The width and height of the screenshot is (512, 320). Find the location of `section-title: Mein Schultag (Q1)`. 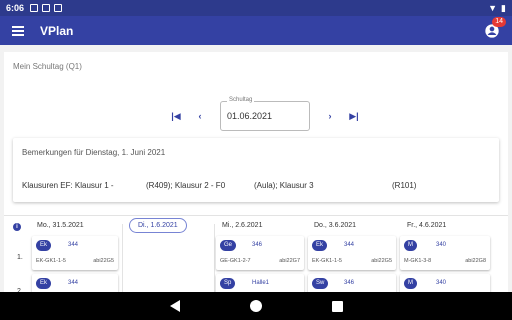

section-title: Mein Schultag (Q1) is located at coordinates (47, 66).